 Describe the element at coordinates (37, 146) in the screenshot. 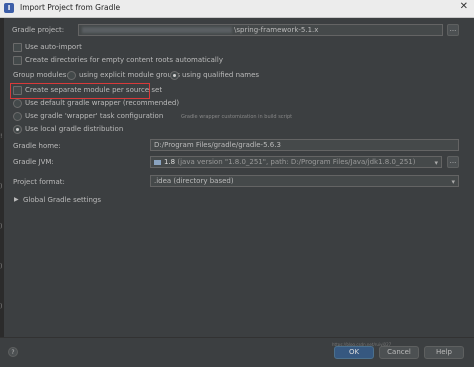

I see `gradle-home-label: Gradle home:` at that location.